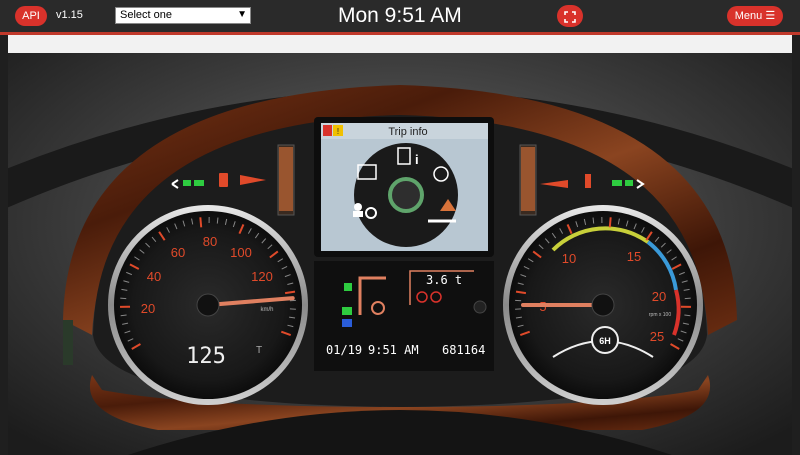 This screenshot has height=455, width=800. I want to click on tick-label-25: 25, so click(657, 336).